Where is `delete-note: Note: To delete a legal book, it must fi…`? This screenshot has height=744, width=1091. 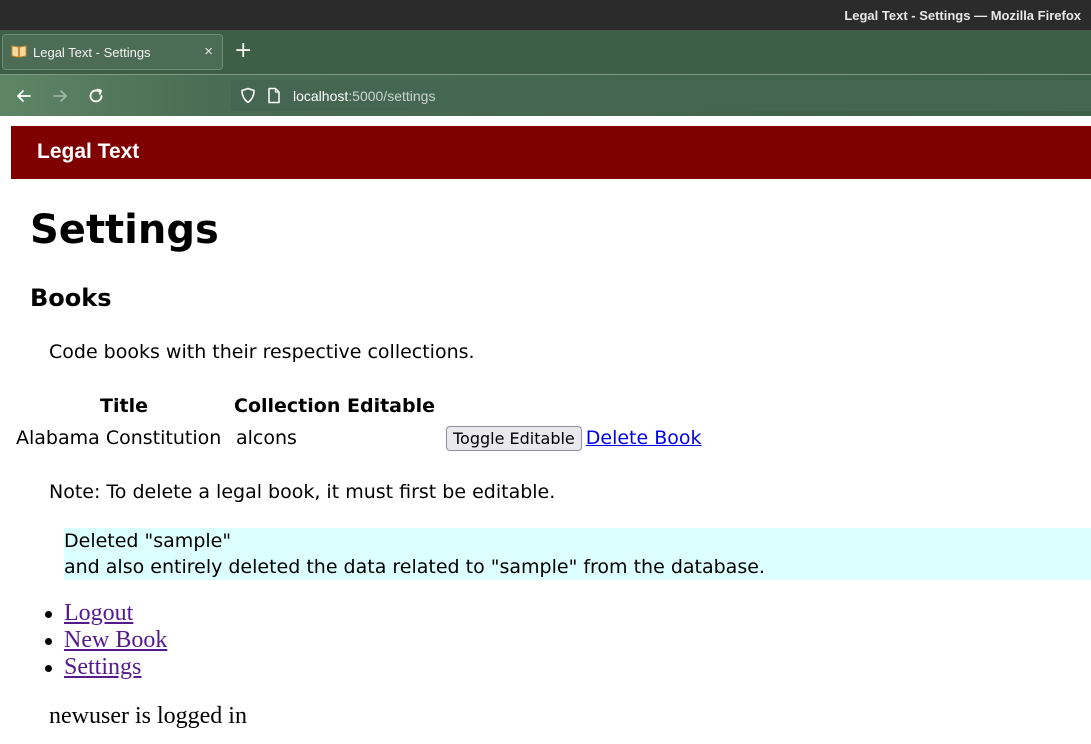 delete-note: Note: To delete a legal book, it must fi… is located at coordinates (302, 492).